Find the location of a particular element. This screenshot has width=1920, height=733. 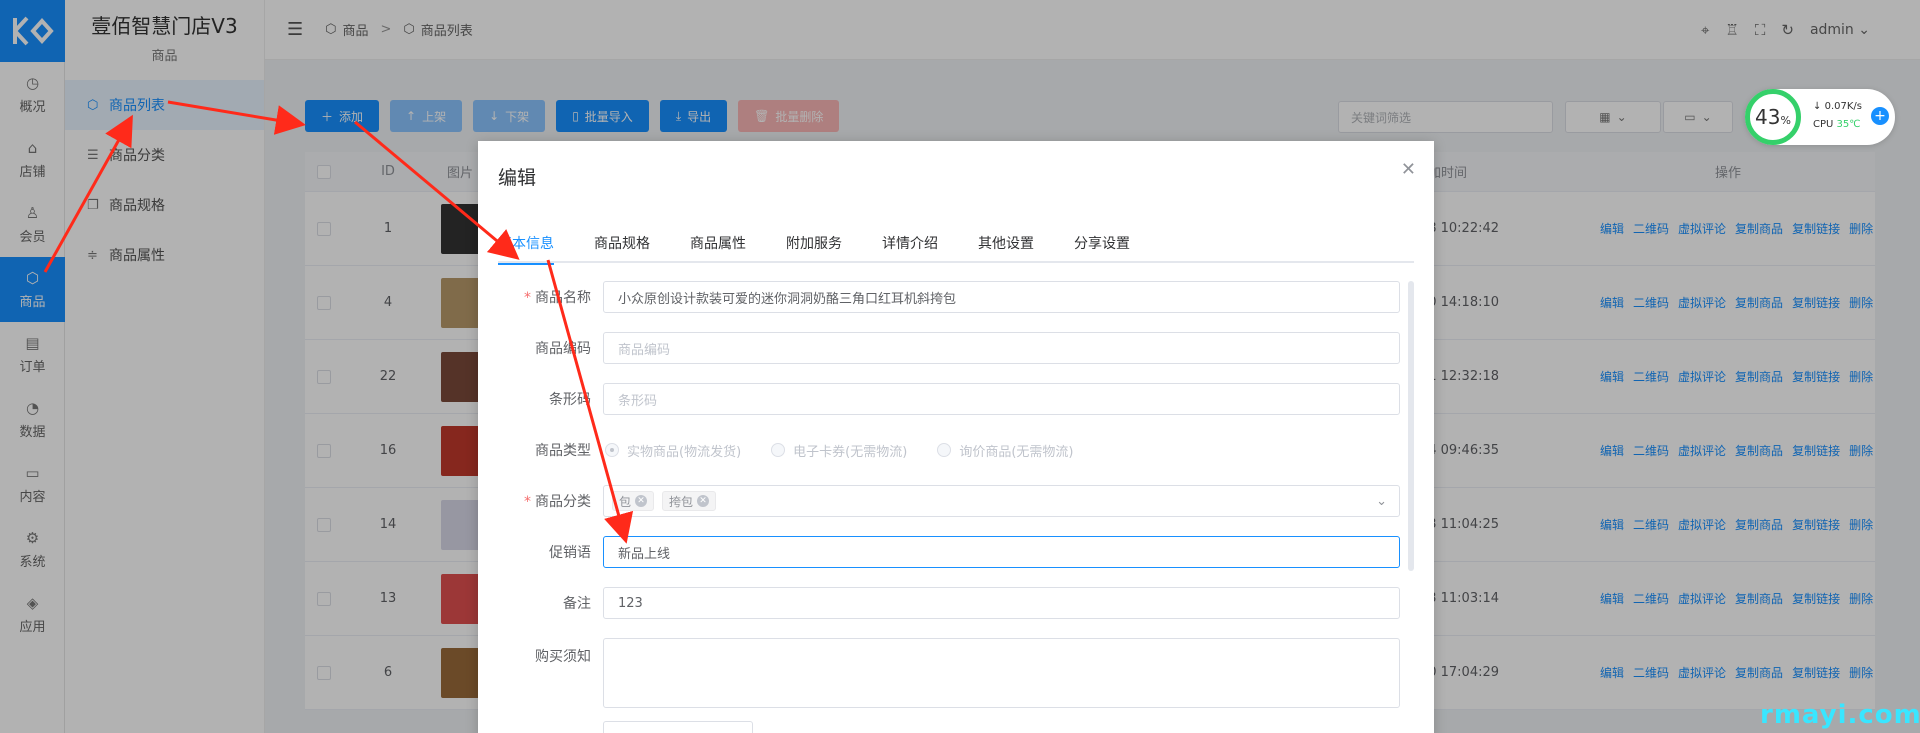

radio-label: 实物商品(物流发货) is located at coordinates (684, 452).